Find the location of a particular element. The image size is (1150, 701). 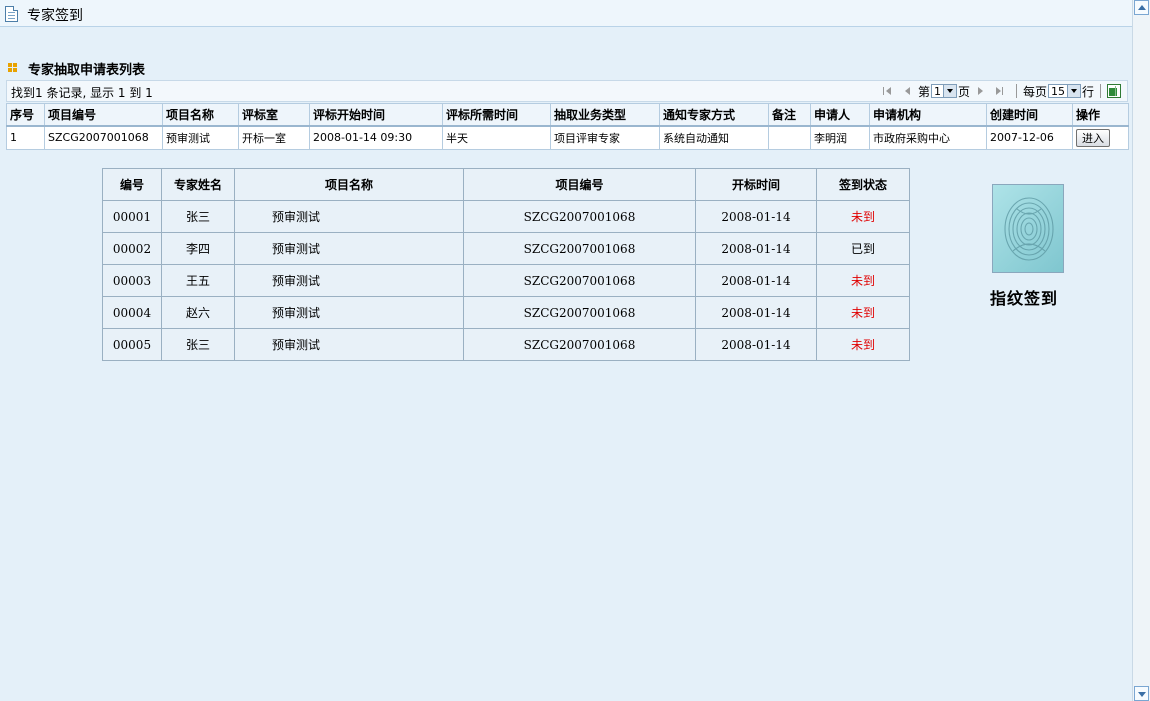

cell-project-name: 预审测试 is located at coordinates (200, 137).